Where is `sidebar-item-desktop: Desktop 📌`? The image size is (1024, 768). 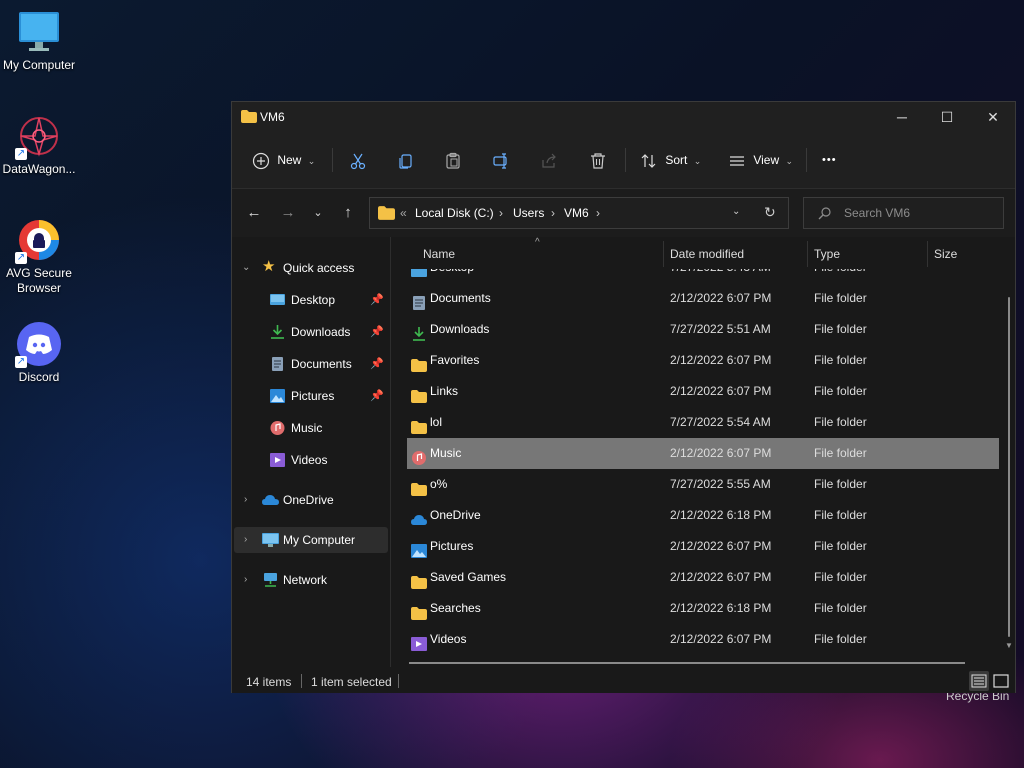
sidebar-item-desktop: Desktop 📌 is located at coordinates (311, 300).